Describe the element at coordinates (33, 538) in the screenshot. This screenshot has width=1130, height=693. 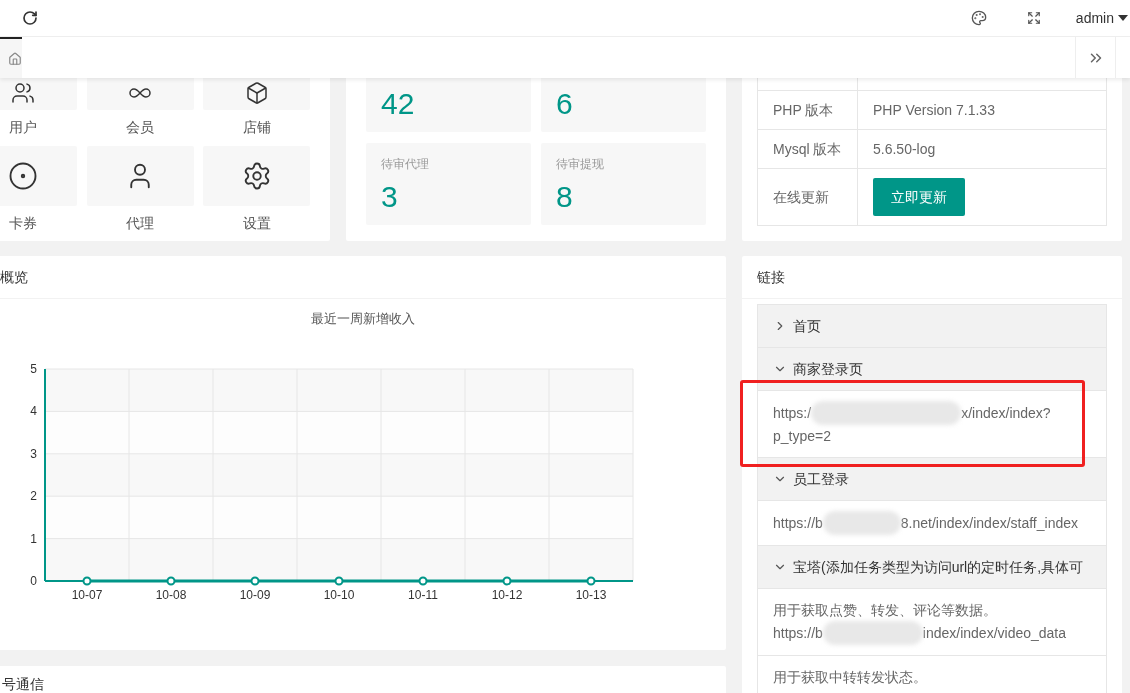
I see `y-tick-label: 1` at that location.